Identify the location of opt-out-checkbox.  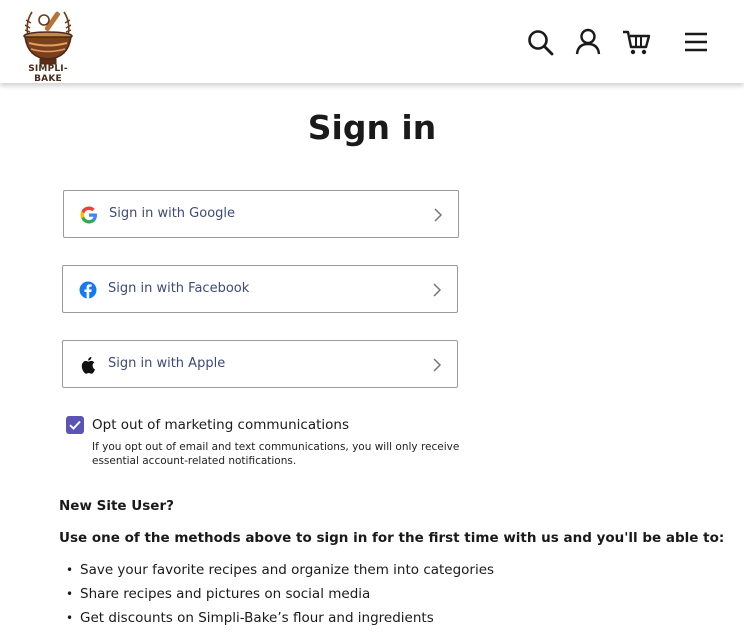
(75, 425).